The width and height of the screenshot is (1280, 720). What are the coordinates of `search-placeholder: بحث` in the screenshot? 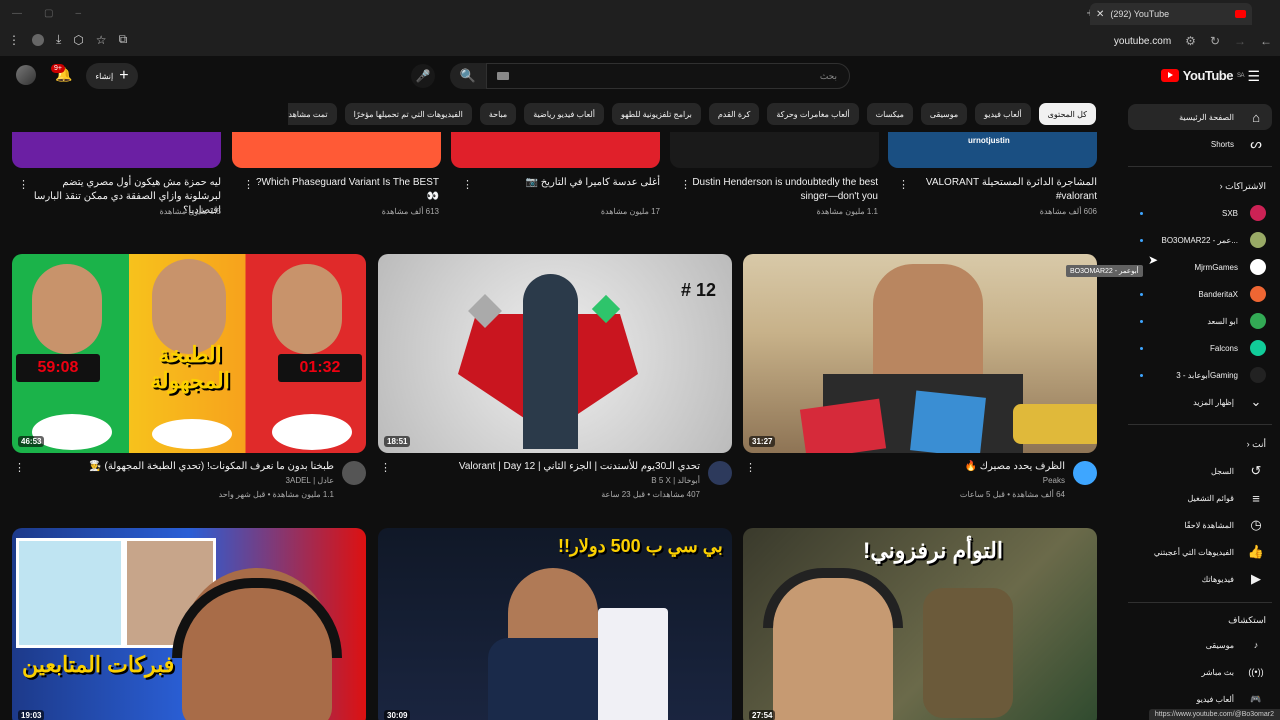 It's located at (828, 75).